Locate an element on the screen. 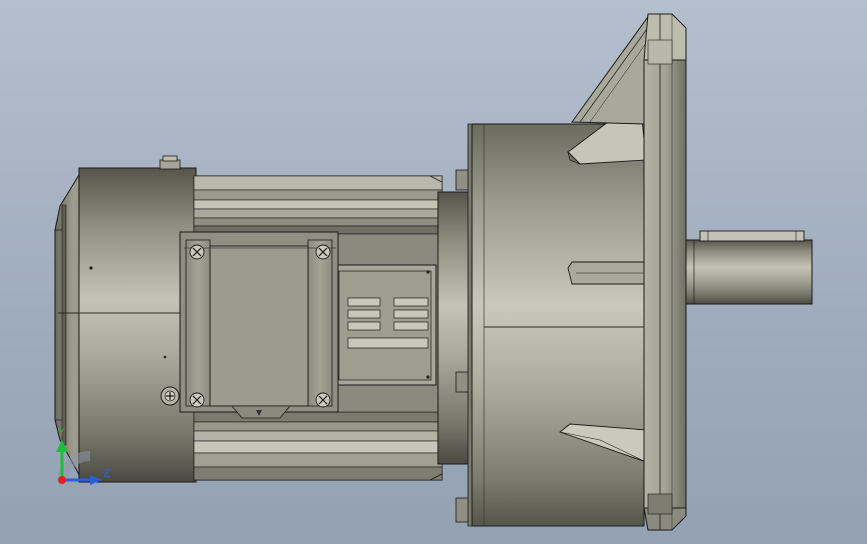 This screenshot has width=867, height=544. terminal-screw-br is located at coordinates (323, 400).